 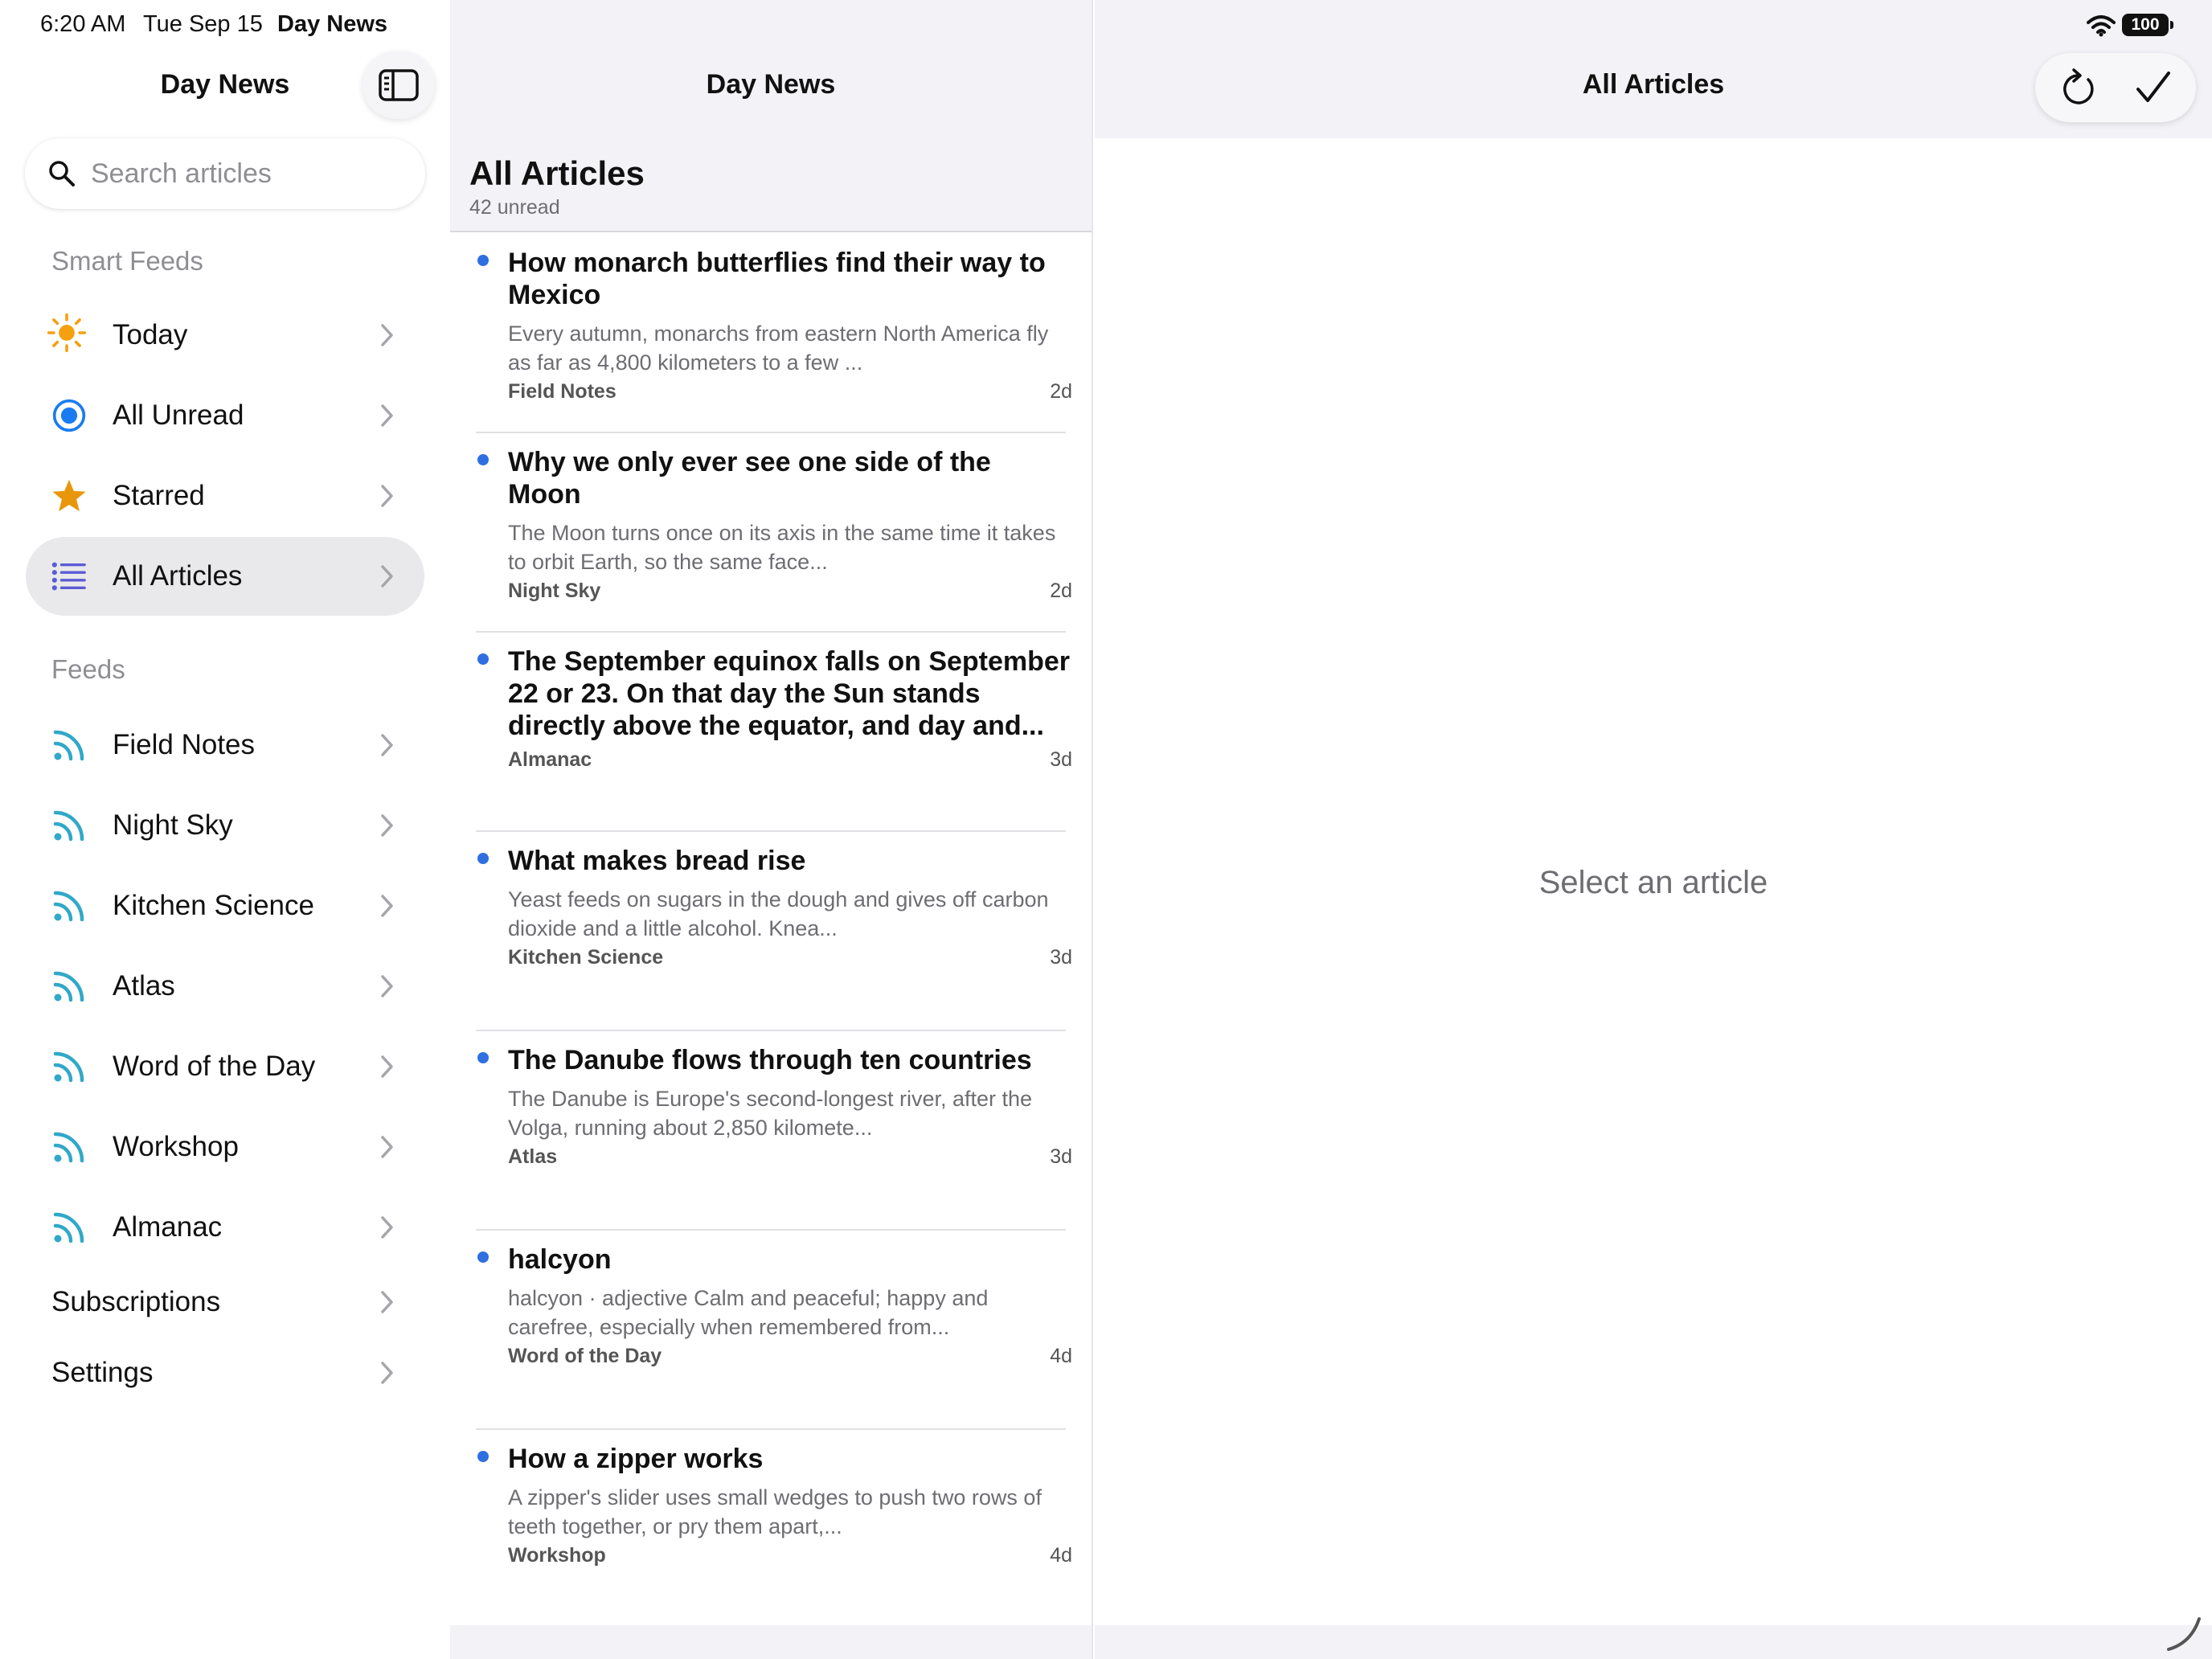 I want to click on article-title: The Danube flows through ten countries, so click(x=770, y=1060).